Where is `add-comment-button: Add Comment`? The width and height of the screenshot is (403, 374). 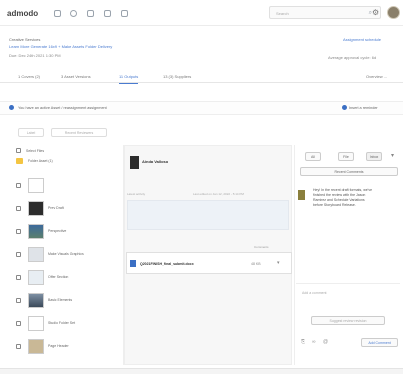 add-comment-button: Add Comment is located at coordinates (379, 342).